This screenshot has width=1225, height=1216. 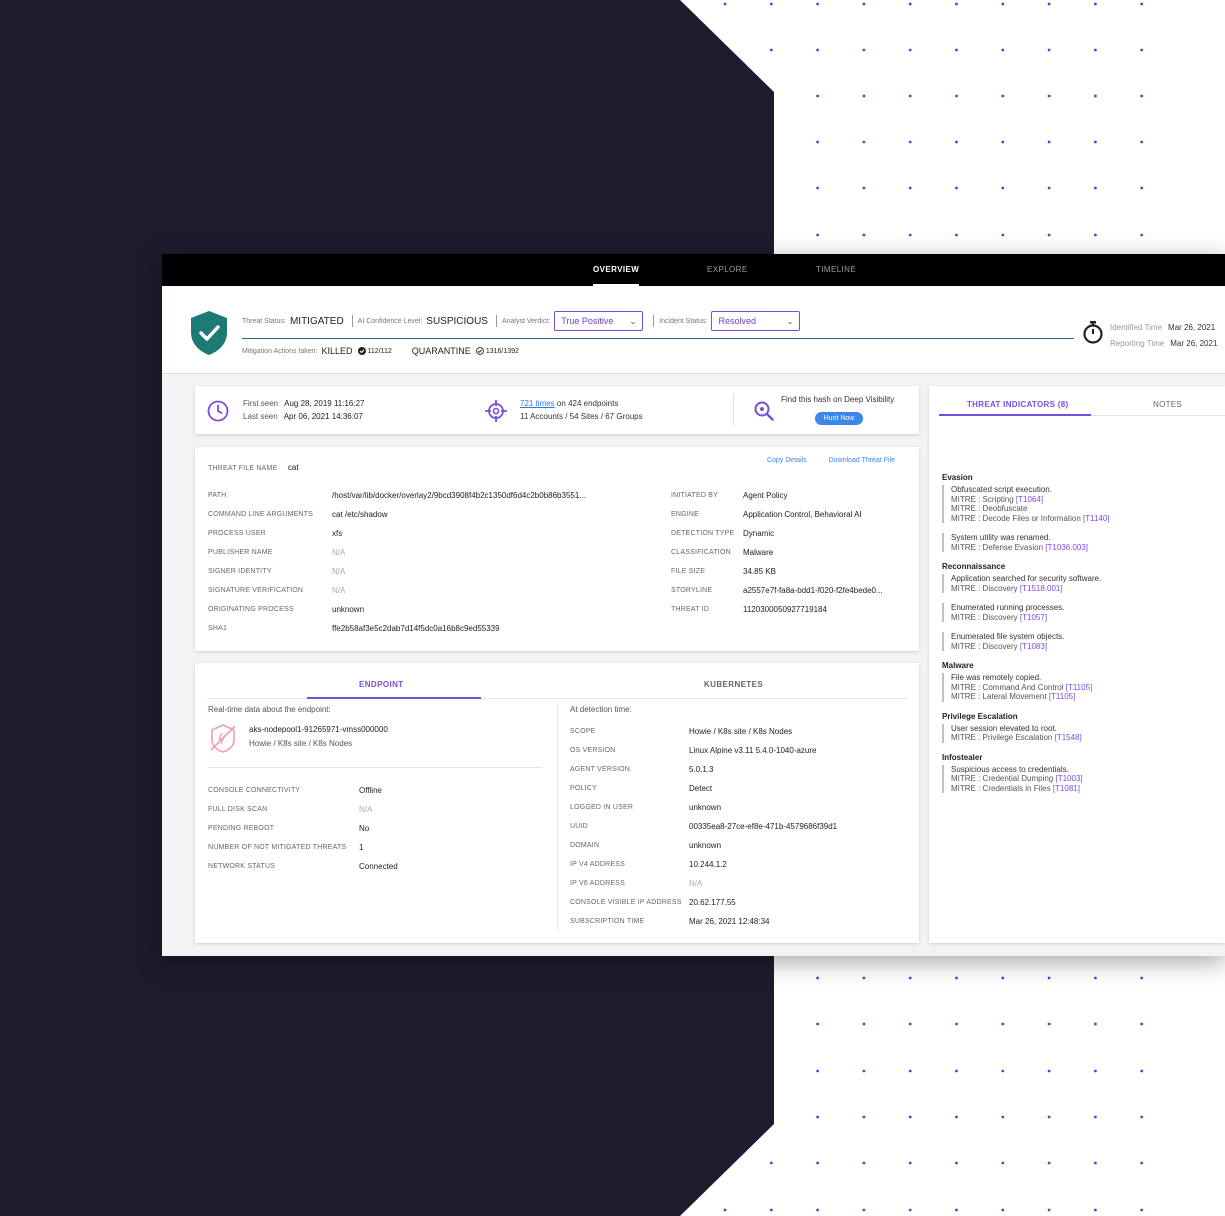 What do you see at coordinates (1033, 617) in the screenshot?
I see `mitre-technique-link: [T1057]` at bounding box center [1033, 617].